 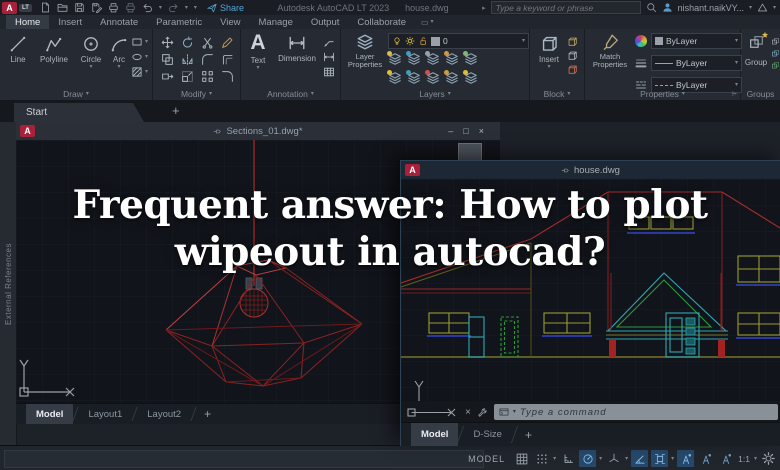 What do you see at coordinates (626, 459) in the screenshot?
I see `iso-caret-icon: ▾` at bounding box center [626, 459].